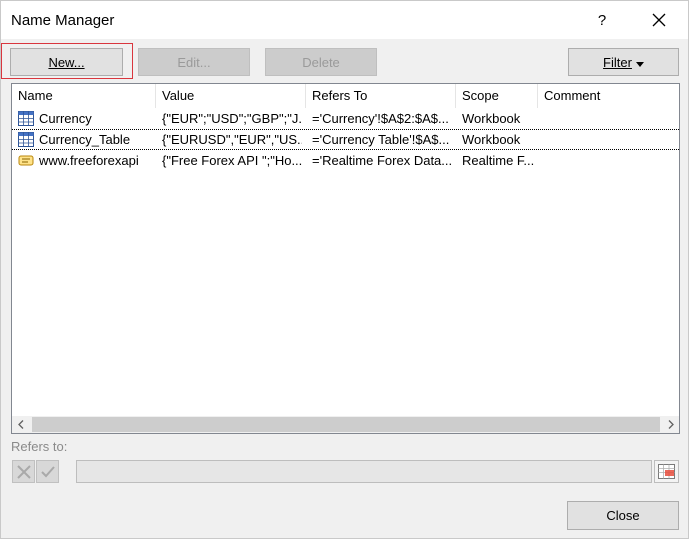 Image resolution: width=689 pixels, height=539 pixels. I want to click on horizontal-scrollbar, so click(345, 424).